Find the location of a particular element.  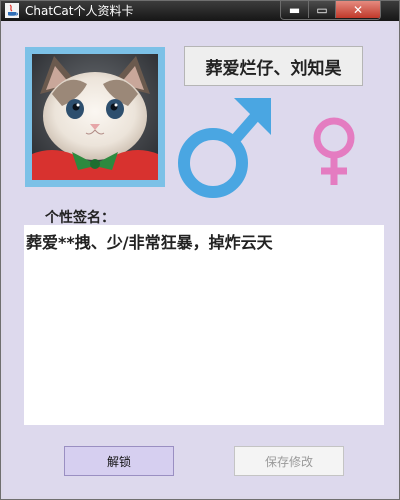

nickname-button: 葬爱烂仔、刘知昊 is located at coordinates (273, 66).